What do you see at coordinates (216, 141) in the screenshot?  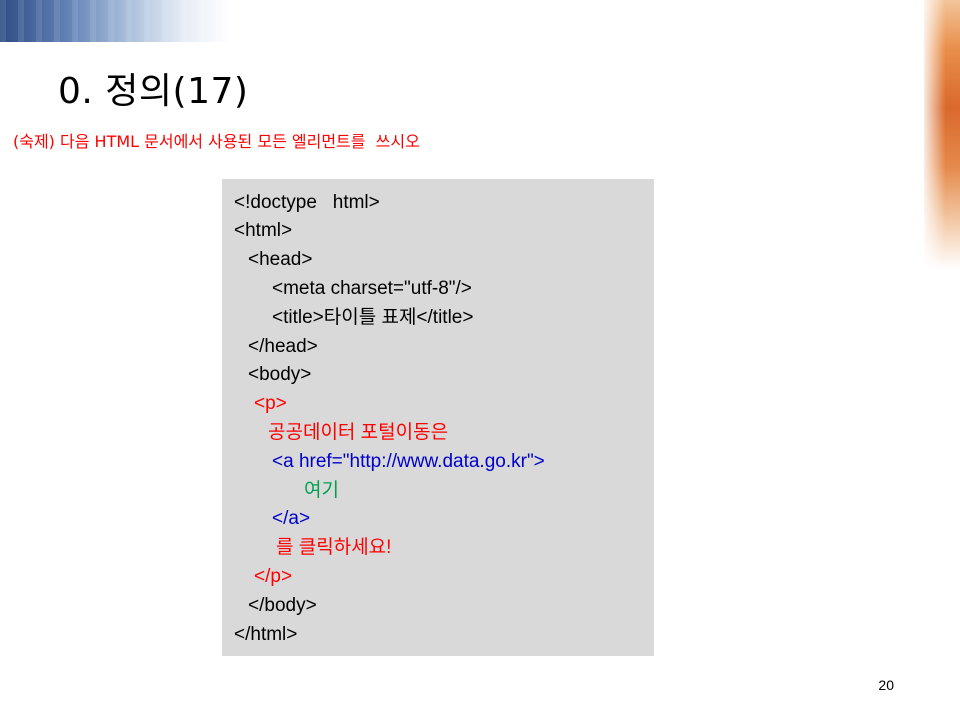 I see `homework-instruction: (숙제) 다음 HTML 문서에서 사용된 모든 엘리먼트를 쓰시오` at bounding box center [216, 141].